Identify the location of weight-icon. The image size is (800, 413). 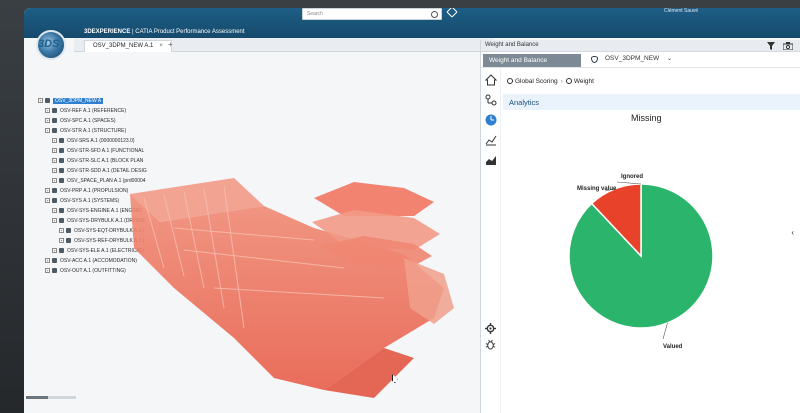
(568, 81).